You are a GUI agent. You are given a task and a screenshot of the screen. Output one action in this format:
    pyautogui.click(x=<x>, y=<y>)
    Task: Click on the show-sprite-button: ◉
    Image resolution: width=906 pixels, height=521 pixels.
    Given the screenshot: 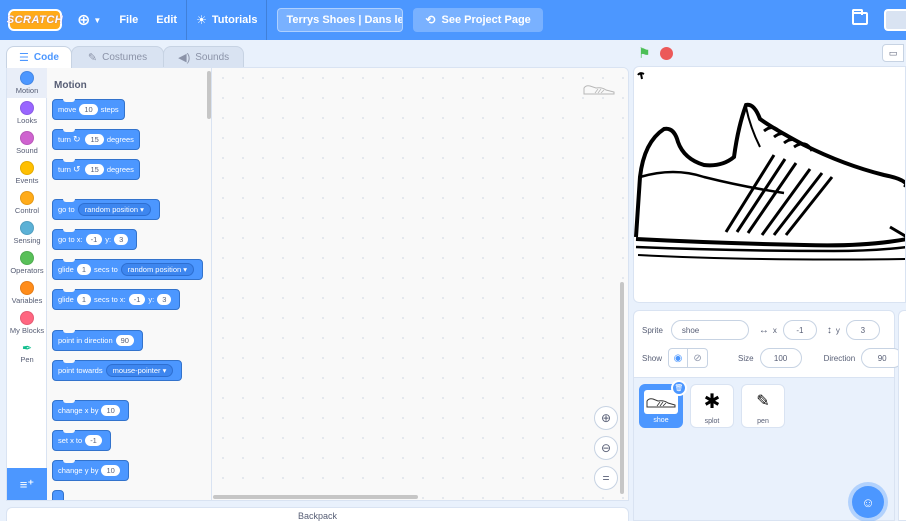 What is the action you would take?
    pyautogui.click(x=678, y=358)
    